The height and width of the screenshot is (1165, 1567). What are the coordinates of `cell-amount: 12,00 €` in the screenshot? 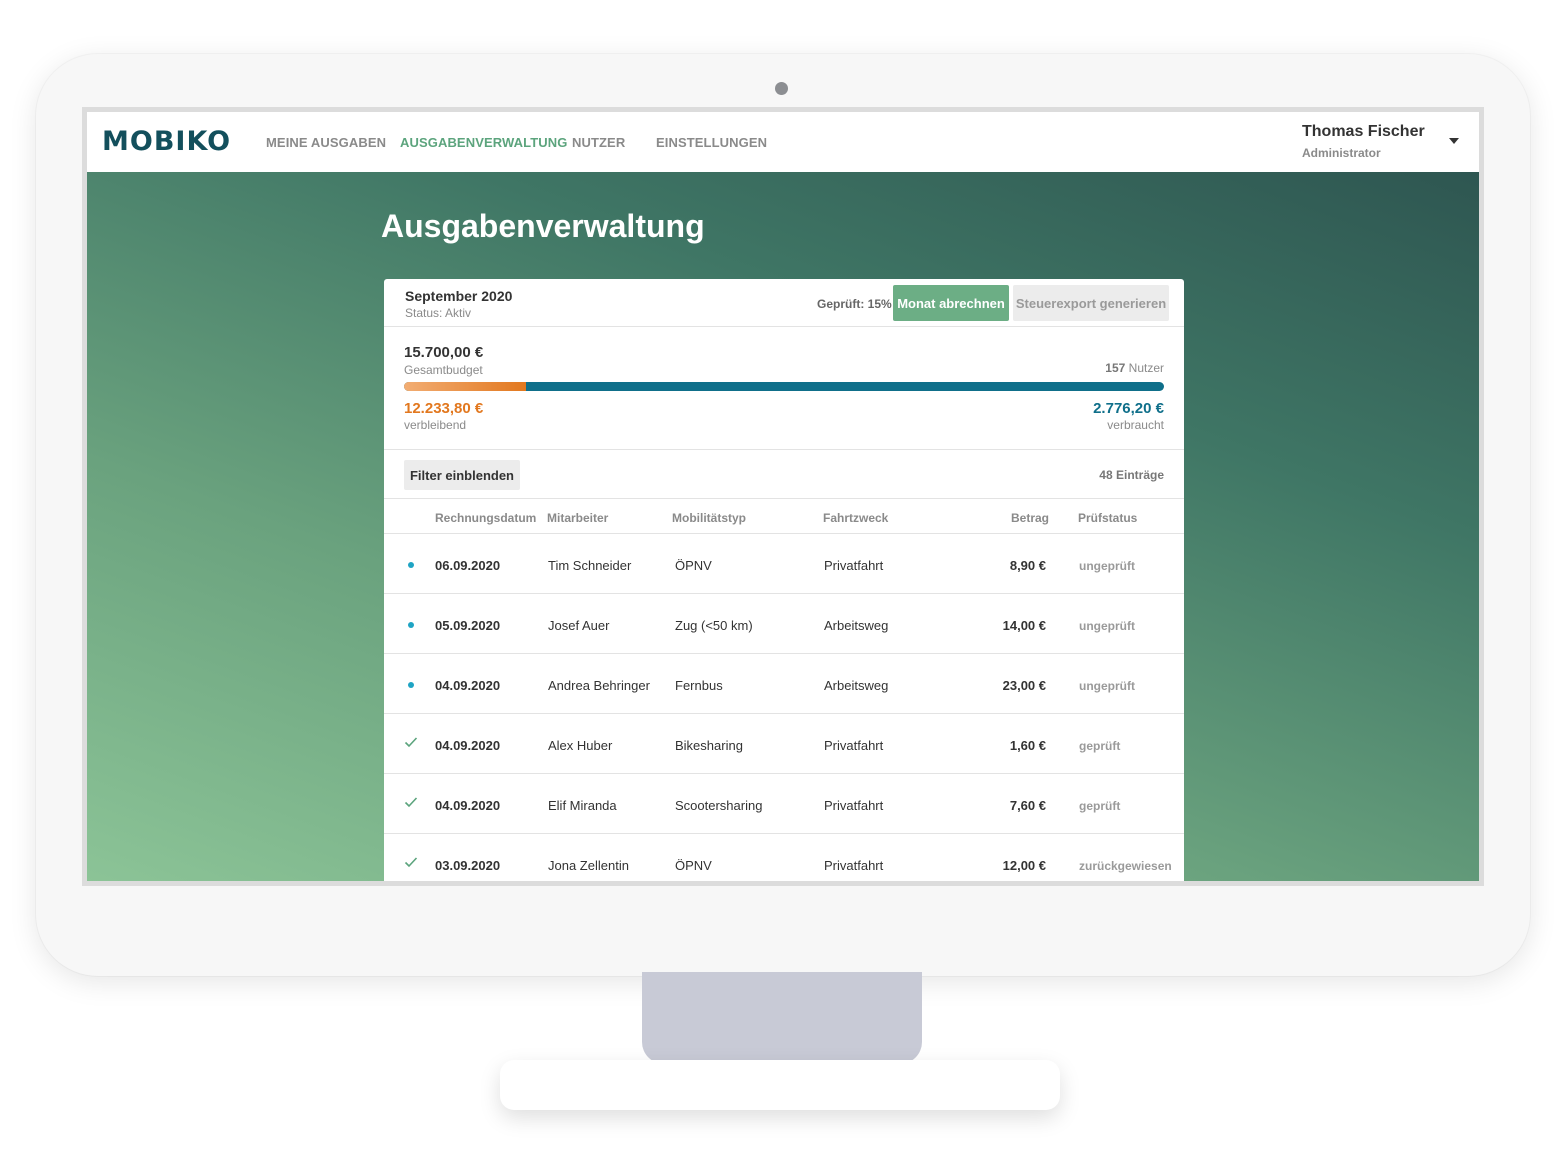 It's located at (1024, 865).